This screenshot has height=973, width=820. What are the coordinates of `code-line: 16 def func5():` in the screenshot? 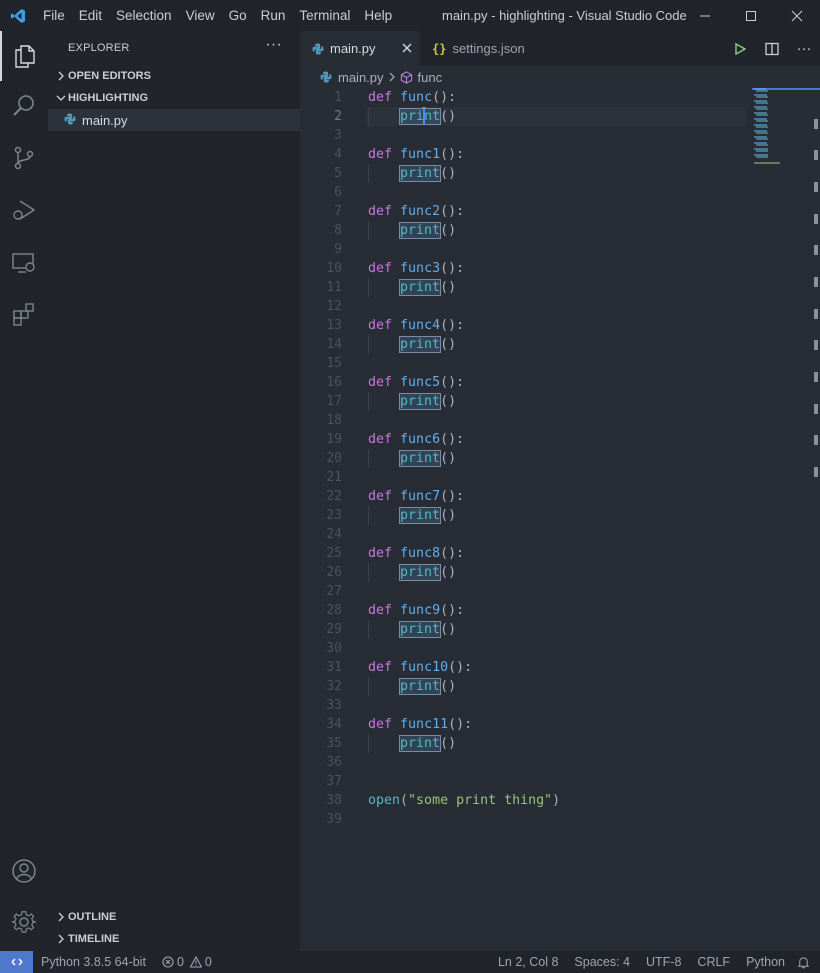 It's located at (525, 382).